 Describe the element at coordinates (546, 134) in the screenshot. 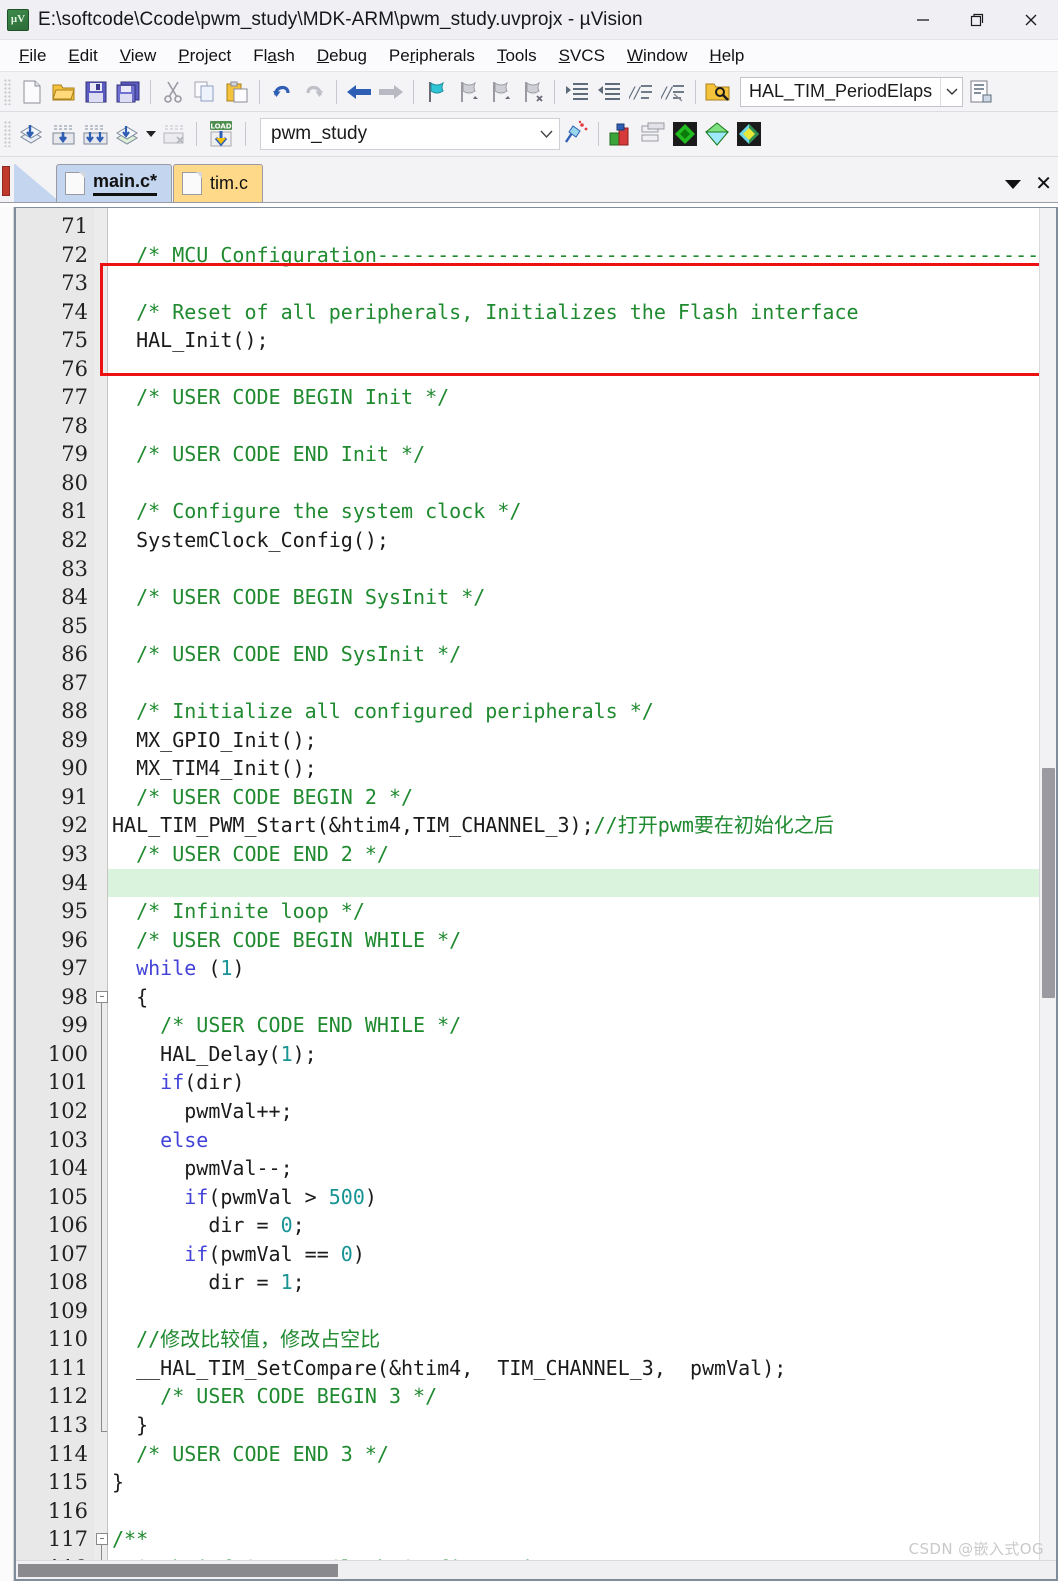

I see `chevron-down-icon` at that location.